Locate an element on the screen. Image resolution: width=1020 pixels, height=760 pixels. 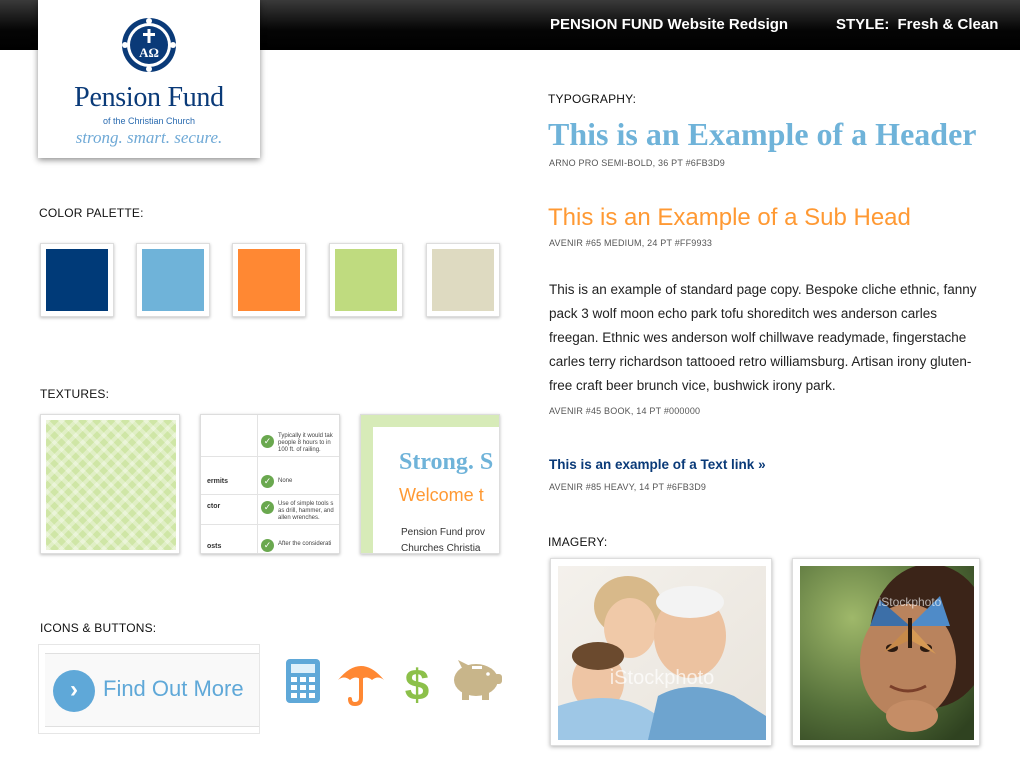
seal-logo-icon: ΑΩ is located at coordinates (149, 45).